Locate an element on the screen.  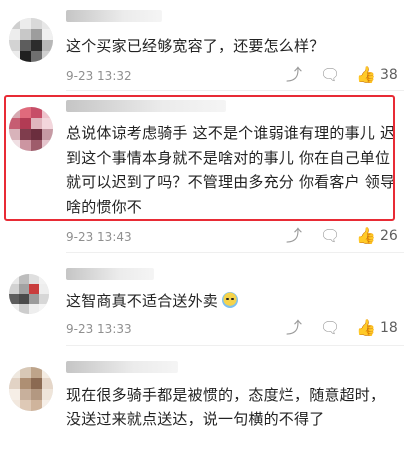
comment-text-body: 这智商真不适合送外卖 is located at coordinates (142, 301).